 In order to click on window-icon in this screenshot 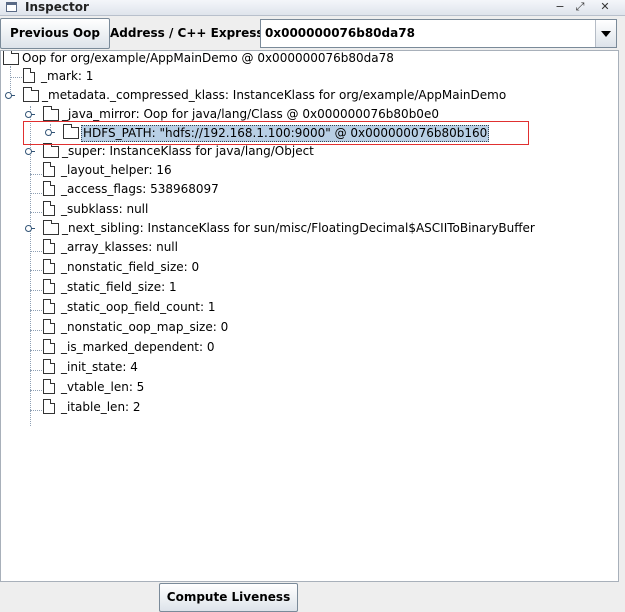, I will do `click(11, 7)`.